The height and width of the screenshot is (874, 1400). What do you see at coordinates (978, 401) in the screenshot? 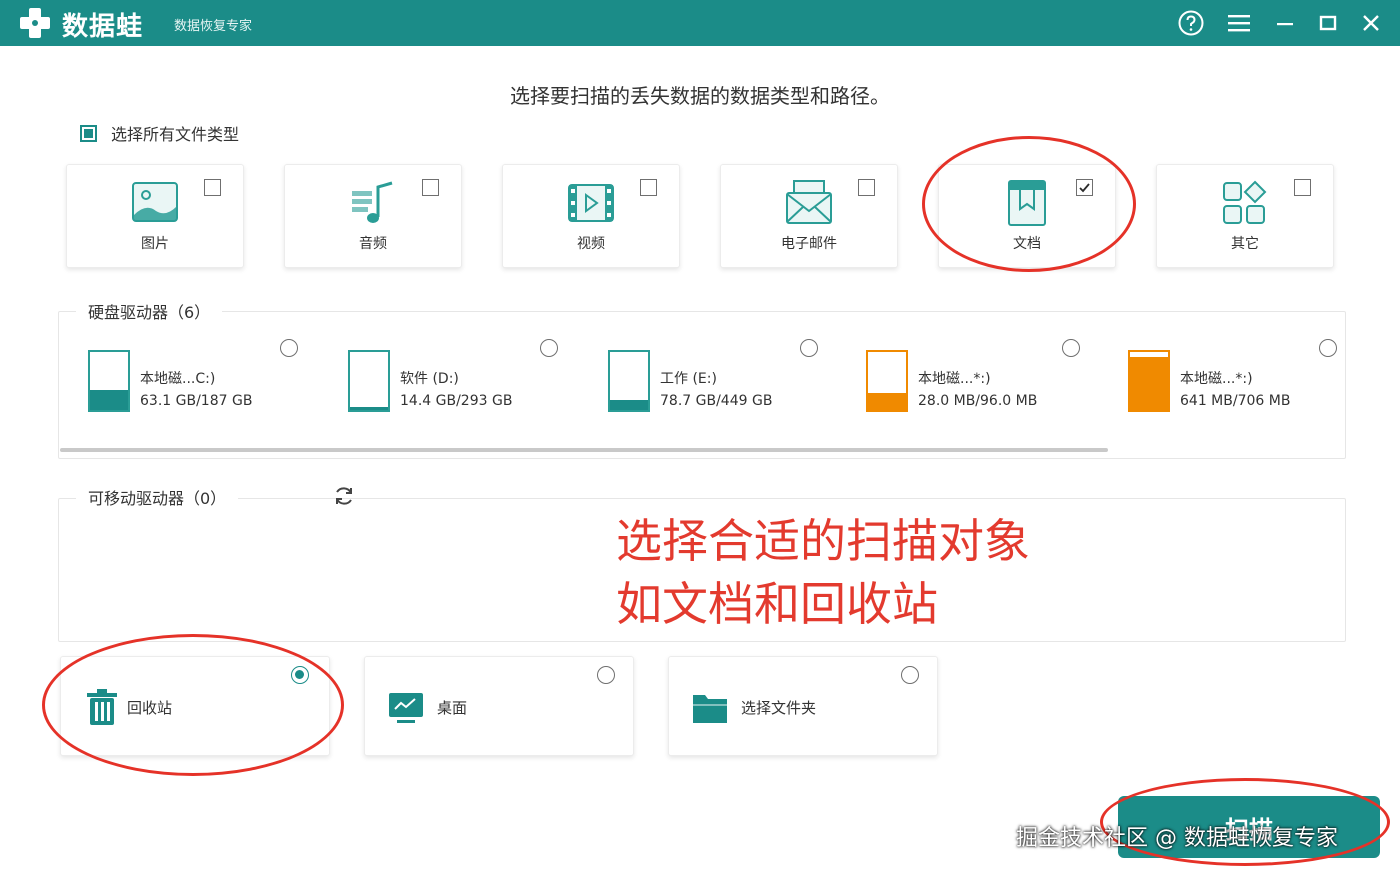
I see `drive-size: 28.0 MB/96.0 MB` at bounding box center [978, 401].